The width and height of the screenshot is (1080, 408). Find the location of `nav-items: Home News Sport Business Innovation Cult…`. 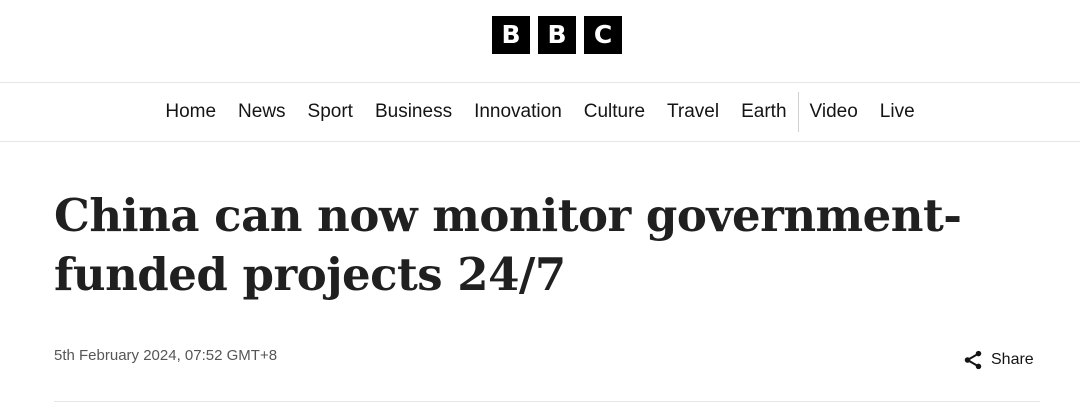

nav-items: Home News Sport Business Innovation Cult… is located at coordinates (539, 112).